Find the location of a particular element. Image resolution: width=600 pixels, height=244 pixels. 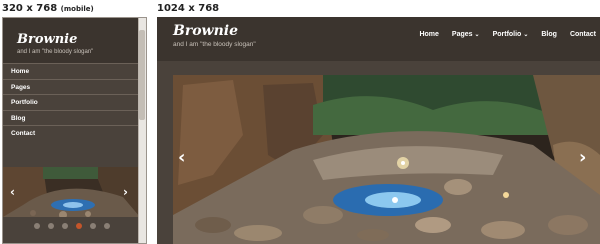

mobile-nav-item-contact: Contact is located at coordinates (74, 133).